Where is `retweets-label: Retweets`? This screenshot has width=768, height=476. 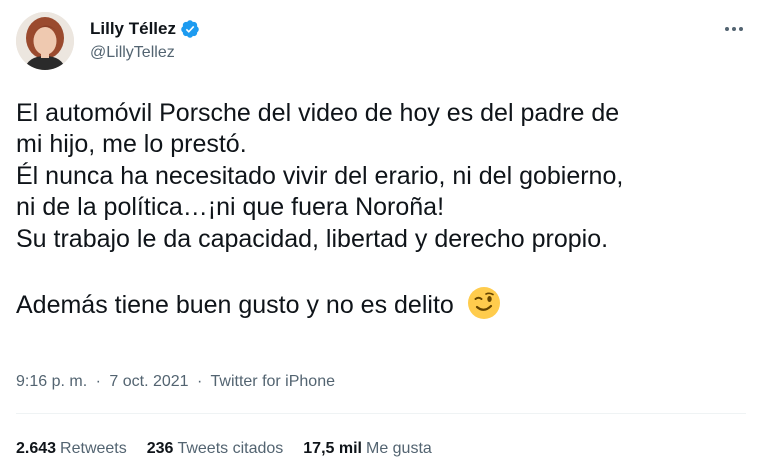 retweets-label: Retweets is located at coordinates (93, 448).